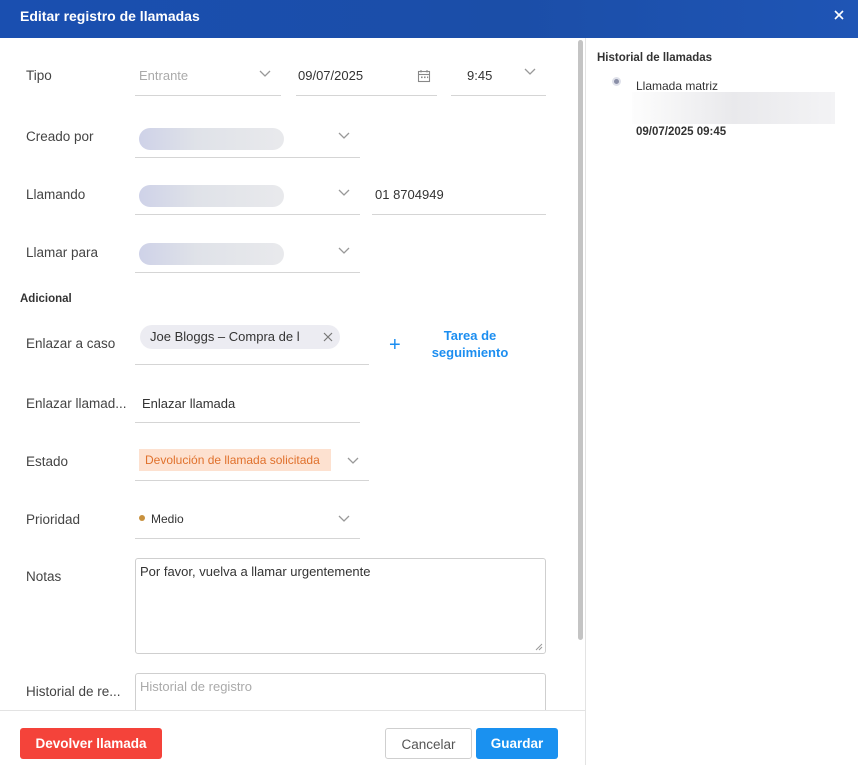 Image resolution: width=858 pixels, height=766 pixels. What do you see at coordinates (395, 345) in the screenshot?
I see `add-icon: +` at bounding box center [395, 345].